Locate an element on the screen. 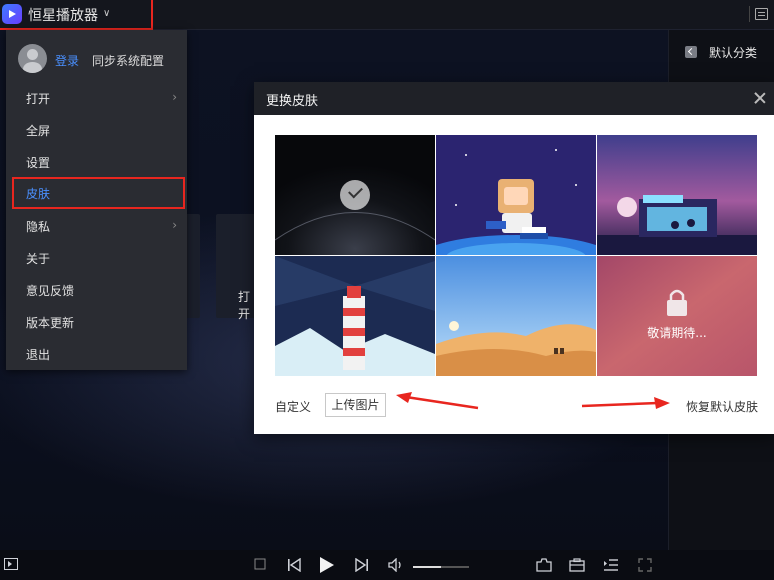 The width and height of the screenshot is (774, 580). custom-label: 自定义 is located at coordinates (293, 407).